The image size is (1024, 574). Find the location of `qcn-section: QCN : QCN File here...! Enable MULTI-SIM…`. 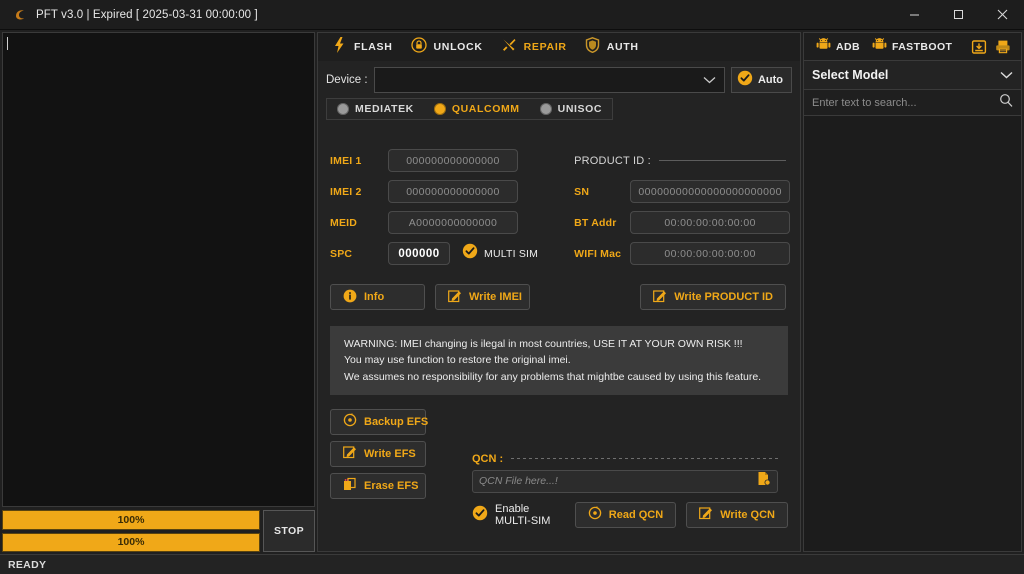

qcn-section: QCN : QCN File here...! Enable MULTI-SIM… is located at coordinates (607, 480).